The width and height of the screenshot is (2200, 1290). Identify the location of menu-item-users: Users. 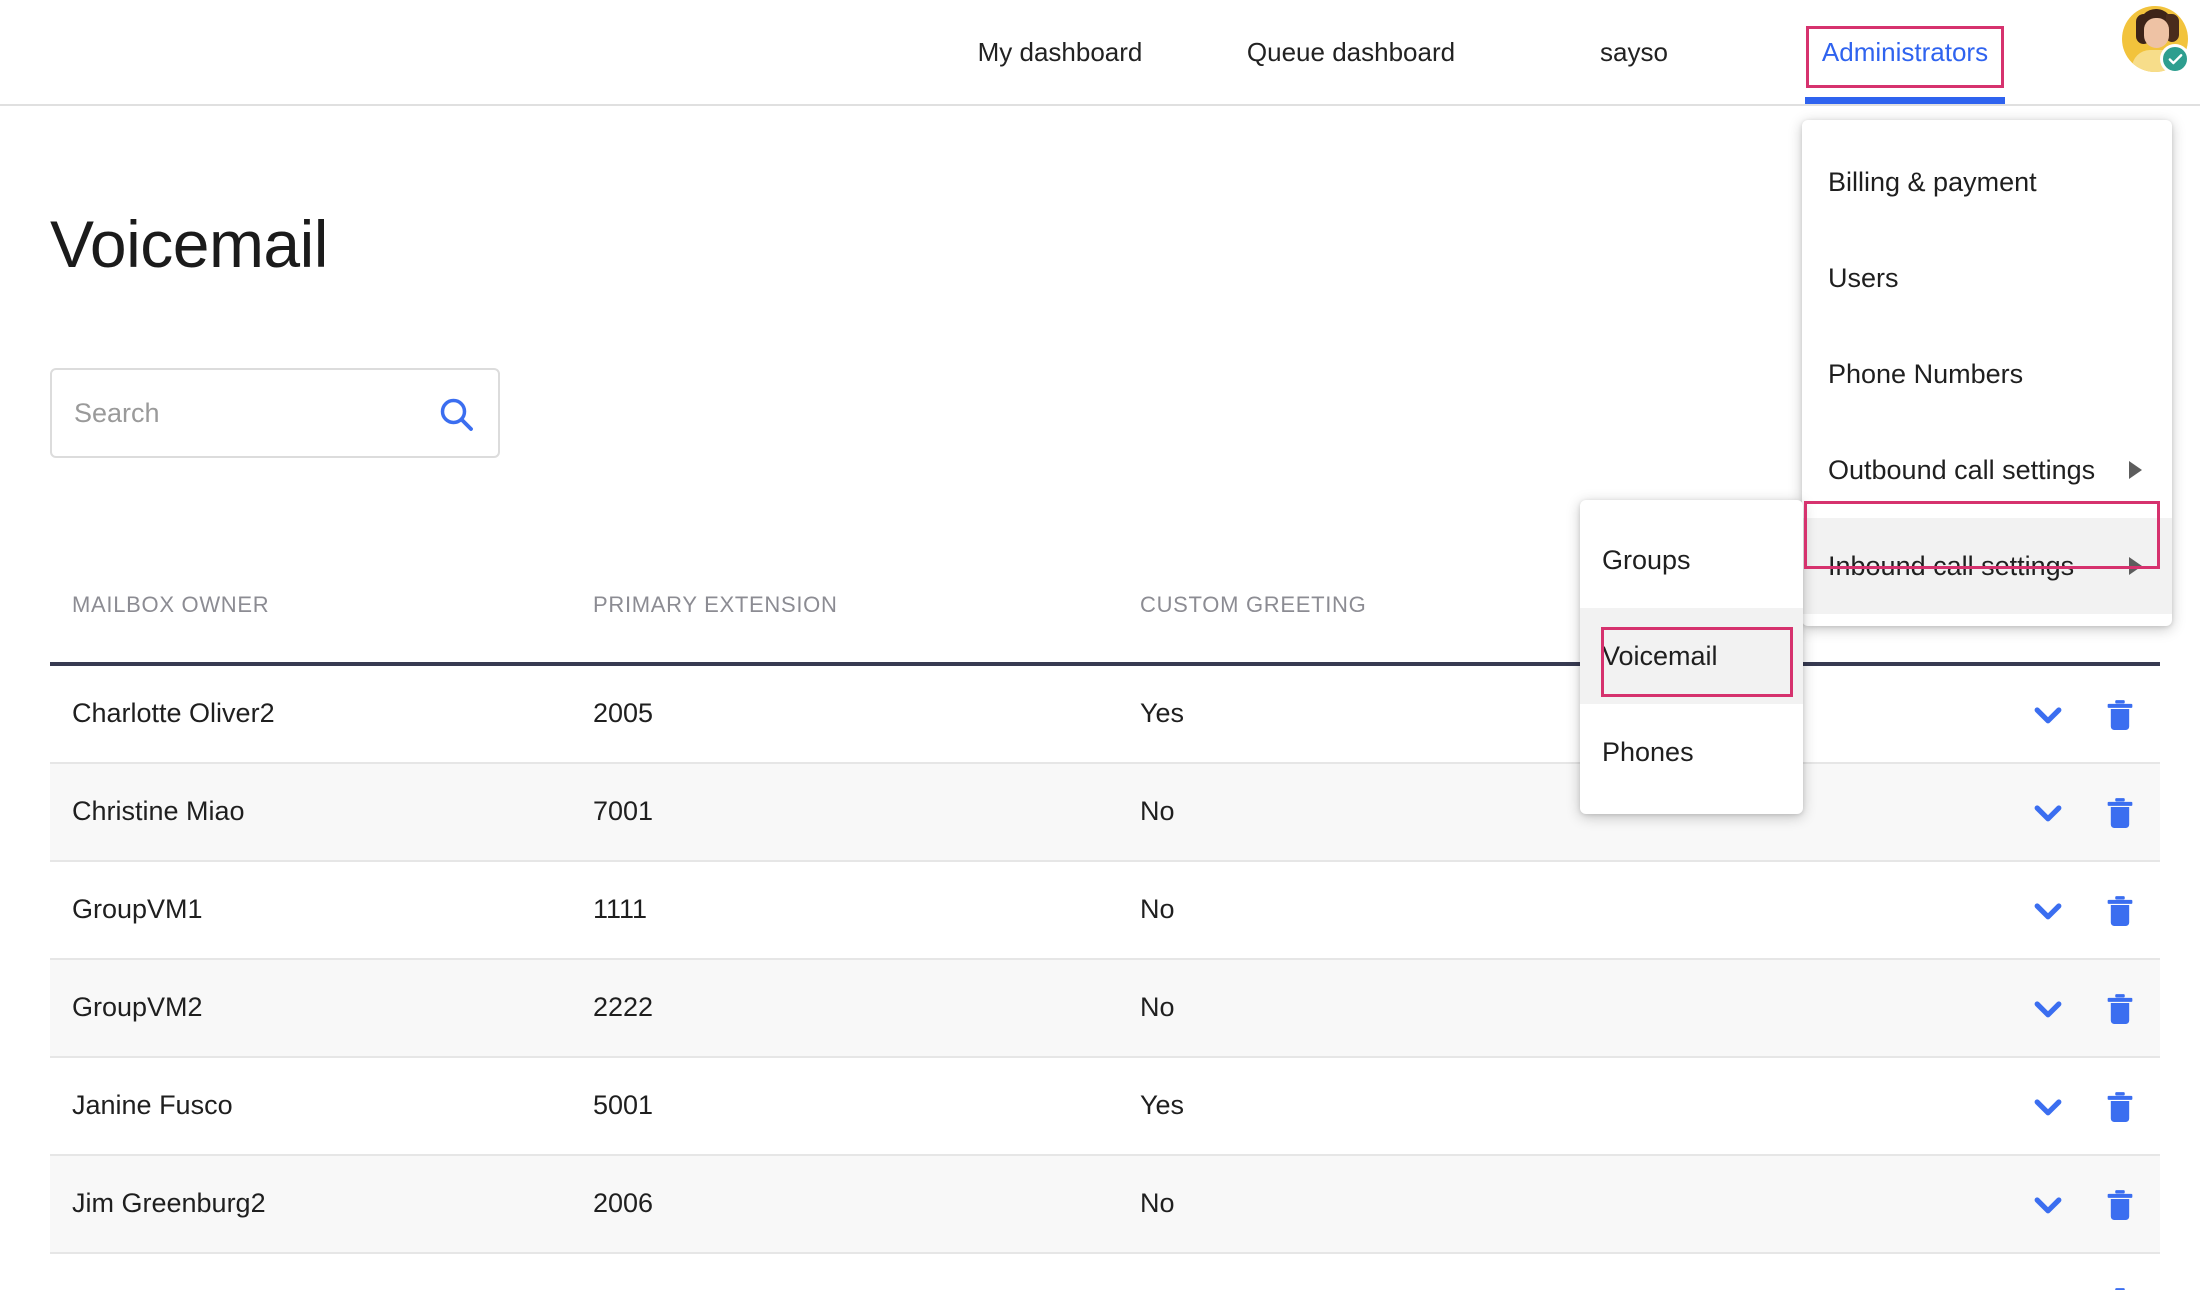
(1987, 278).